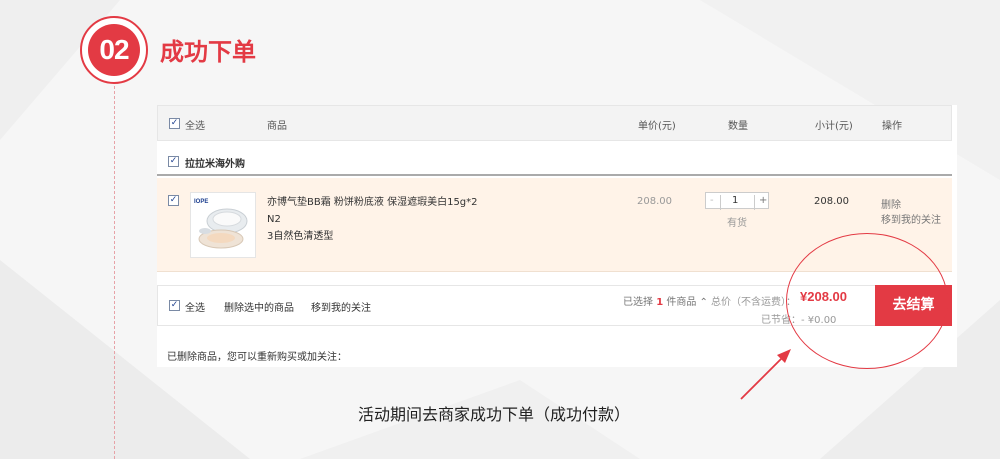 The width and height of the screenshot is (1000, 459). Describe the element at coordinates (657, 126) in the screenshot. I see `header-unit-price: 单价(元)` at that location.